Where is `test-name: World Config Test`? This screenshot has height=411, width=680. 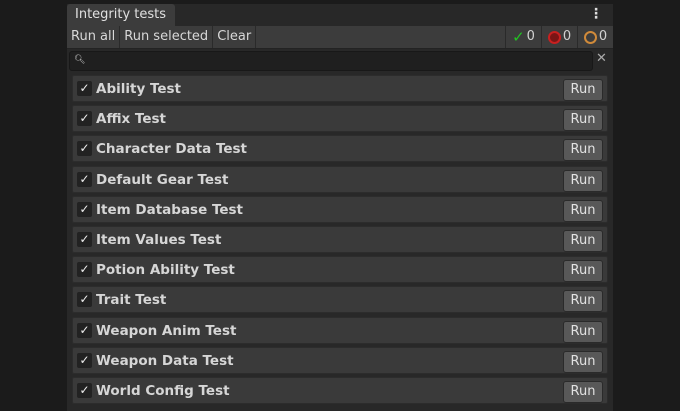 test-name: World Config Test is located at coordinates (163, 390).